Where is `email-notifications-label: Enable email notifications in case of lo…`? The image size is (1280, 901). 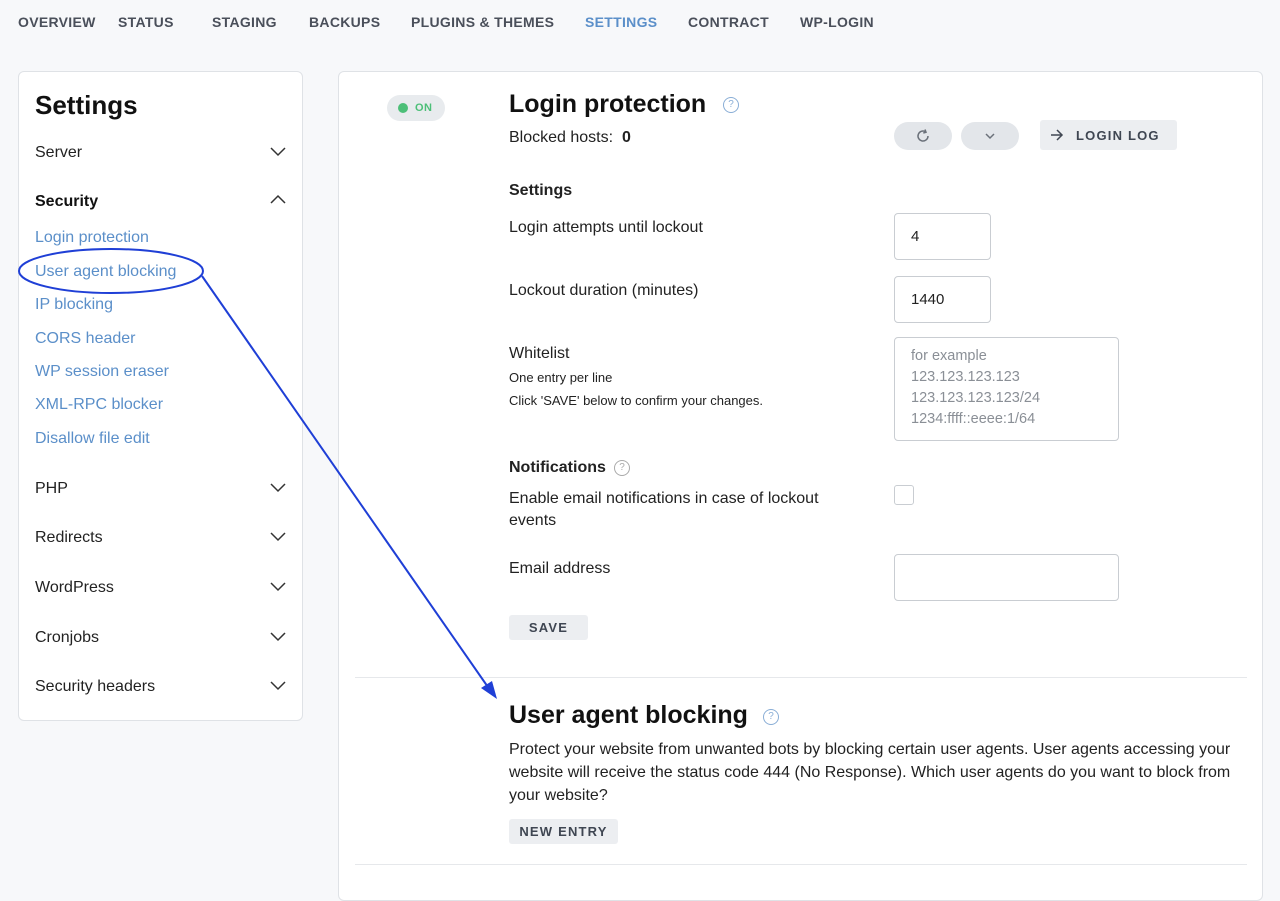
email-notifications-label: Enable email notifications in case of lo… is located at coordinates (664, 509).